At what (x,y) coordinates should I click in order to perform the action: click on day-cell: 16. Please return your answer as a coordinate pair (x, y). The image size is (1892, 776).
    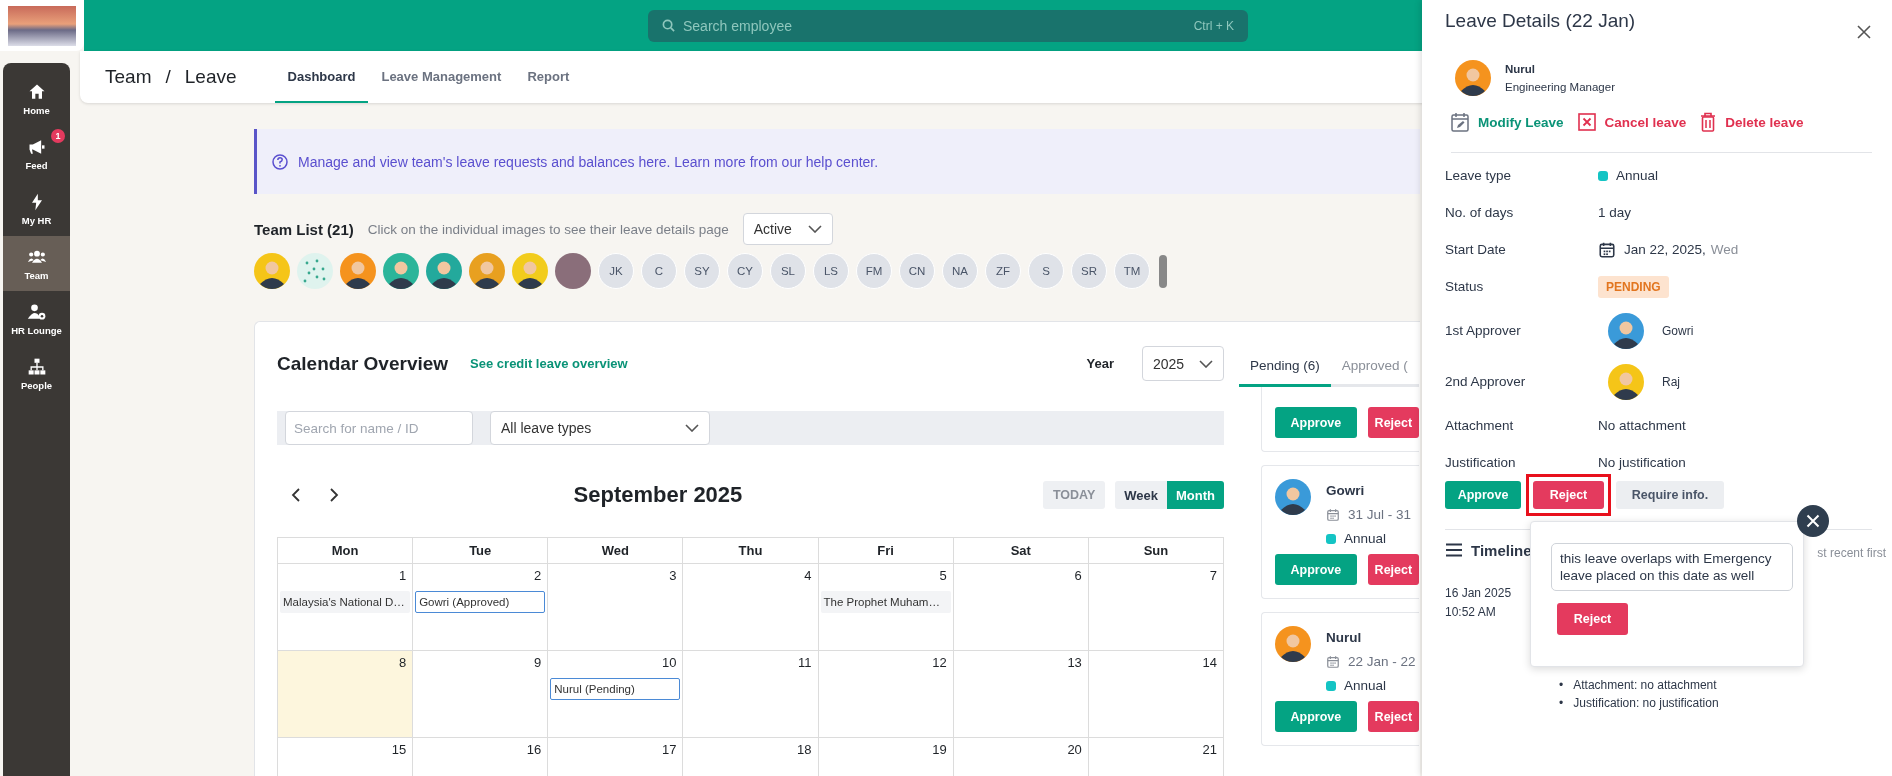
    Looking at the image, I should click on (481, 757).